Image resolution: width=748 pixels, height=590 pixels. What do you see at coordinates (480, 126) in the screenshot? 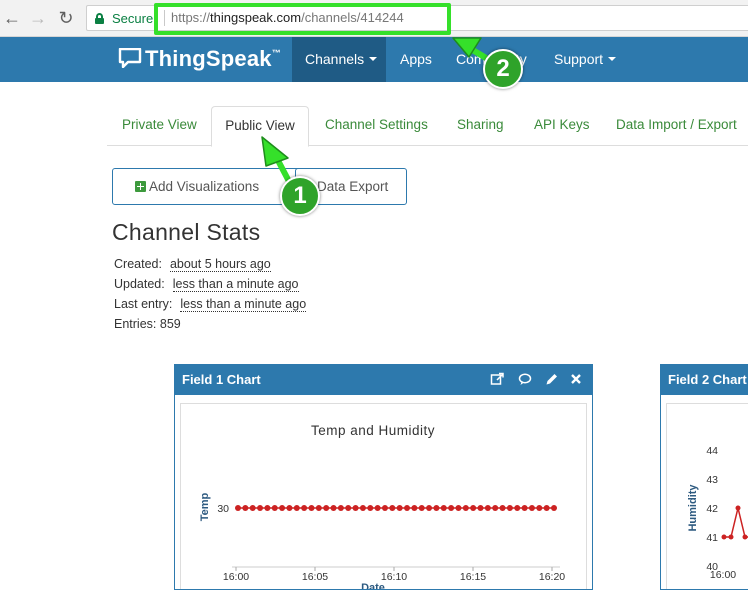
I see `tab-sharing: Sharing` at bounding box center [480, 126].